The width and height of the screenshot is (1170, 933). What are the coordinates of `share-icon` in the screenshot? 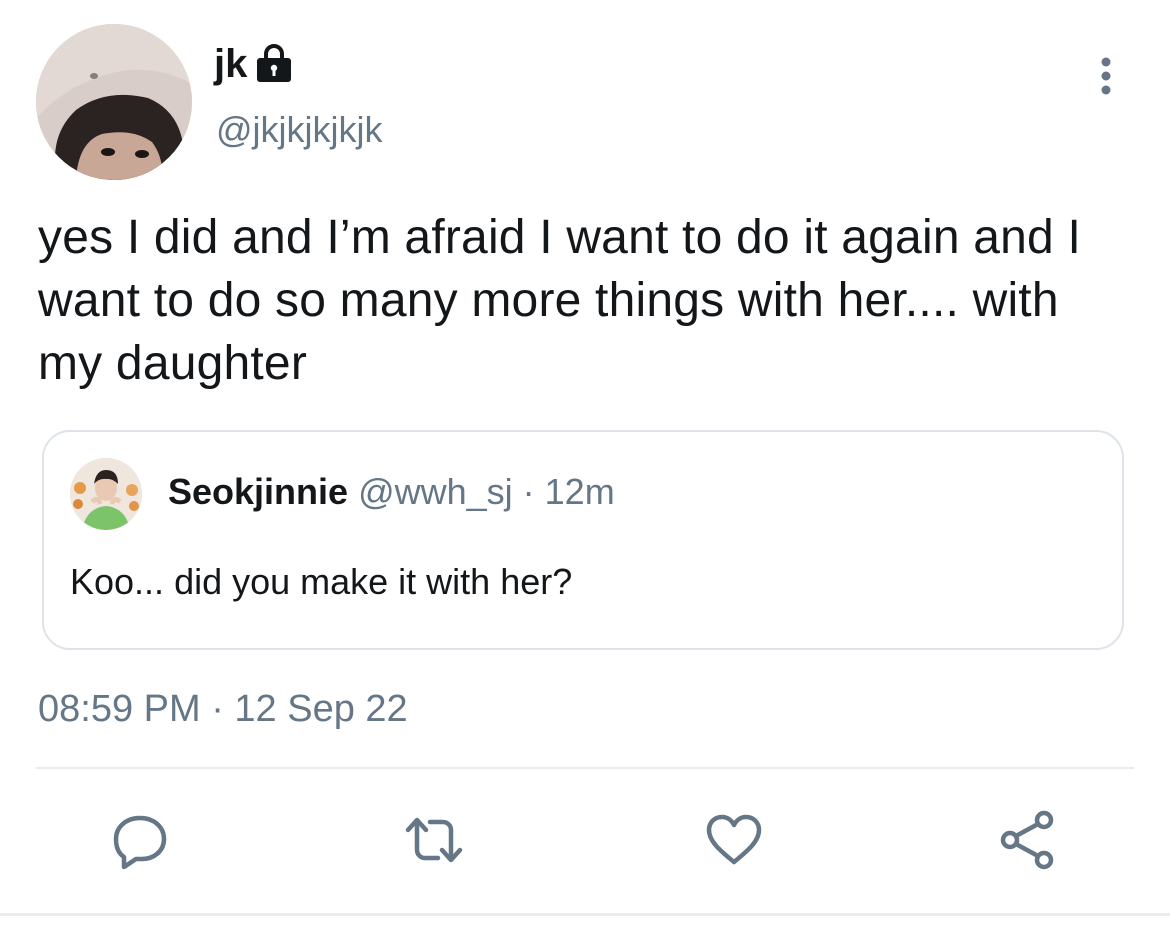 It's located at (1028, 840).